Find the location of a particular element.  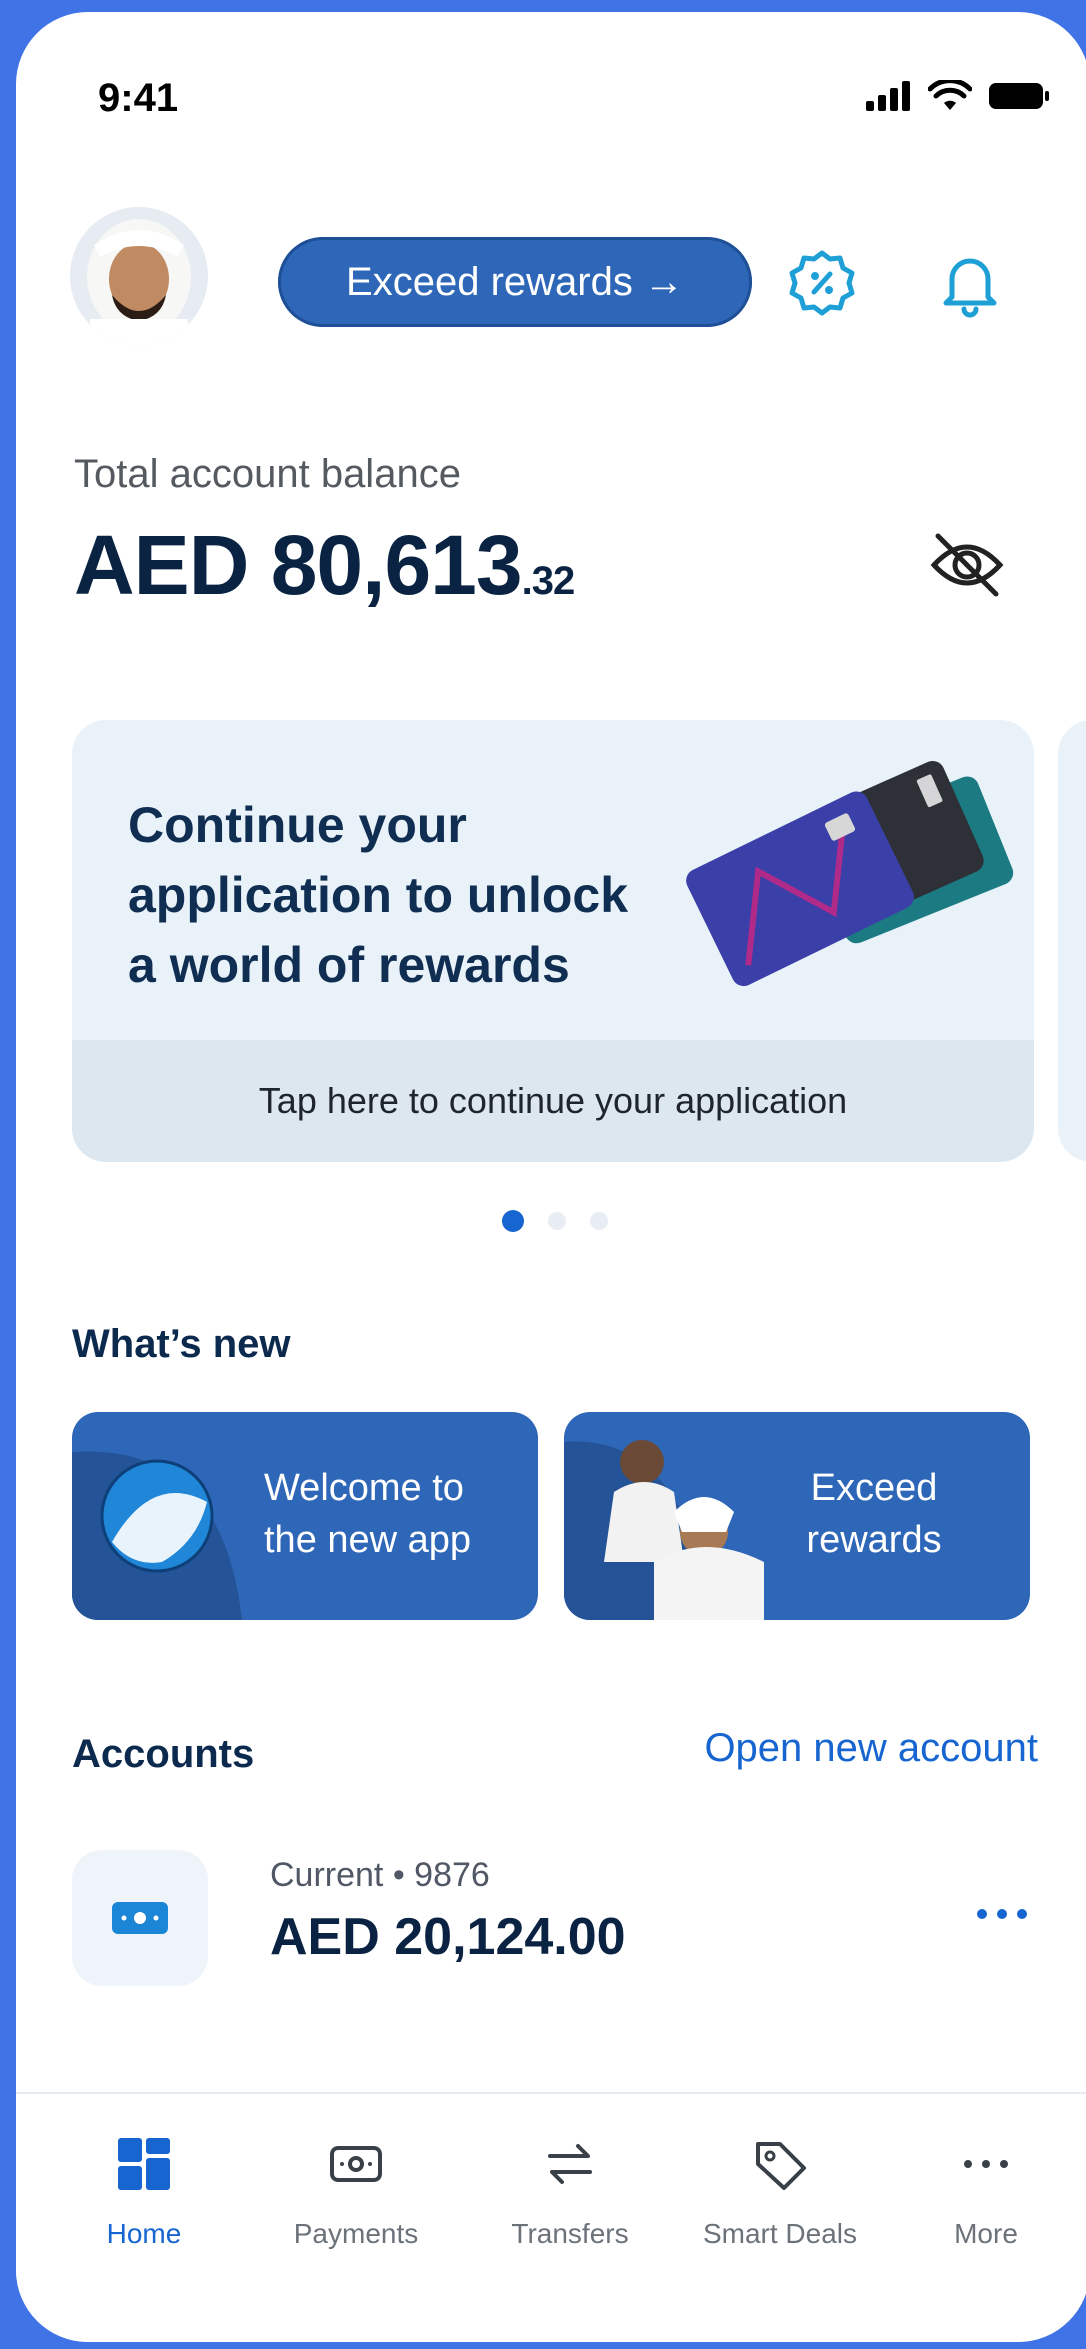

account-icon-box is located at coordinates (140, 1918).